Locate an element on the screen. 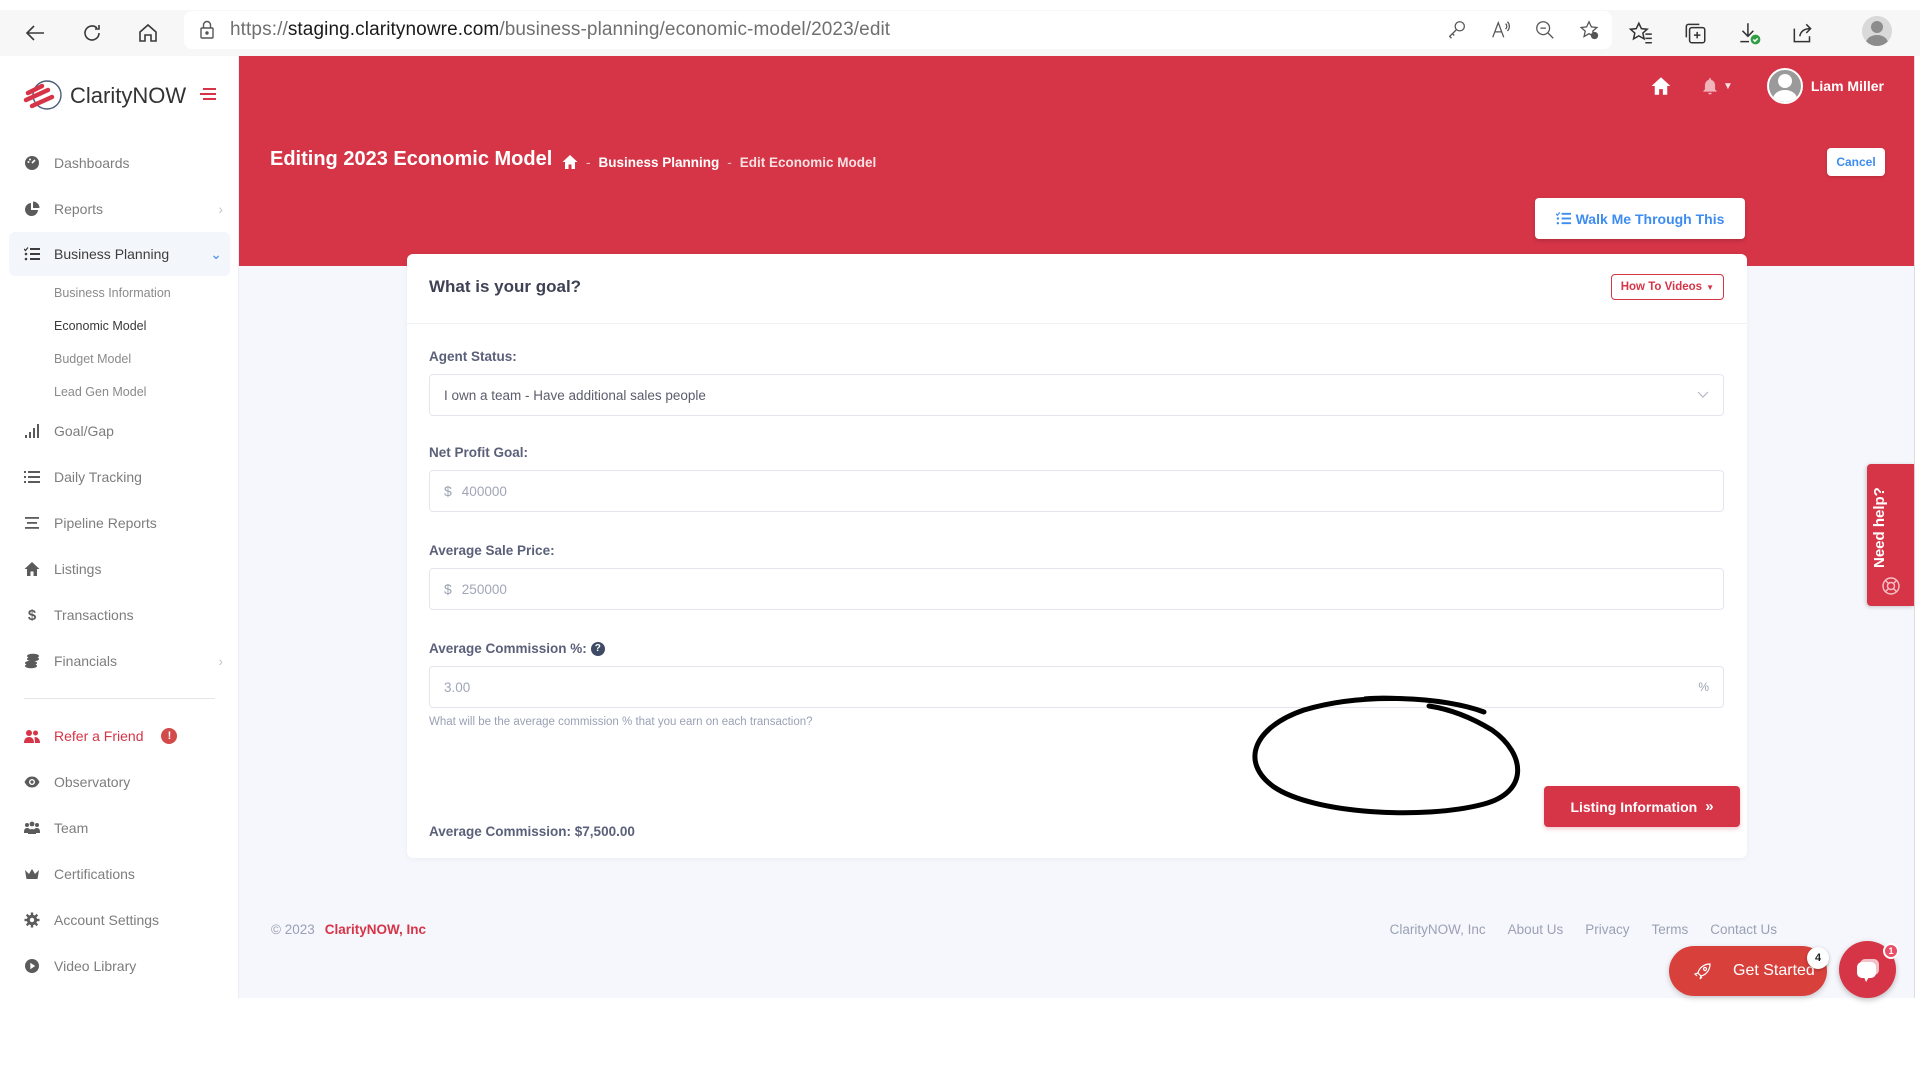  back-button is located at coordinates (36, 33).